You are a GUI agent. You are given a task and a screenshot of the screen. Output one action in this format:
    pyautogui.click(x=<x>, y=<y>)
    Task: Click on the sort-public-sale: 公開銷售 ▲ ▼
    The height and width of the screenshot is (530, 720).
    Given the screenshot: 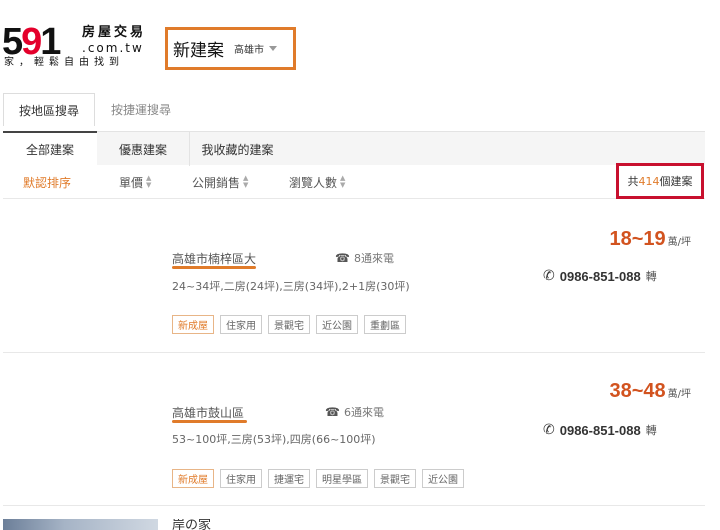 What is the action you would take?
    pyautogui.click(x=220, y=182)
    